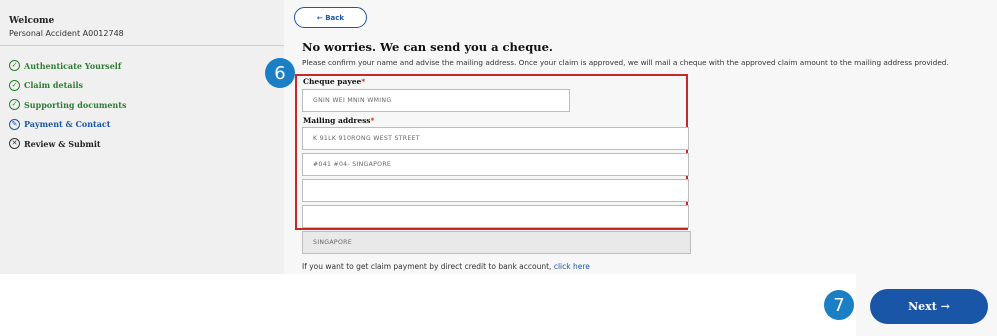 This screenshot has width=997, height=336. What do you see at coordinates (495, 164) in the screenshot?
I see `address-line-2-input: #041 #04- SINGAPORE` at bounding box center [495, 164].